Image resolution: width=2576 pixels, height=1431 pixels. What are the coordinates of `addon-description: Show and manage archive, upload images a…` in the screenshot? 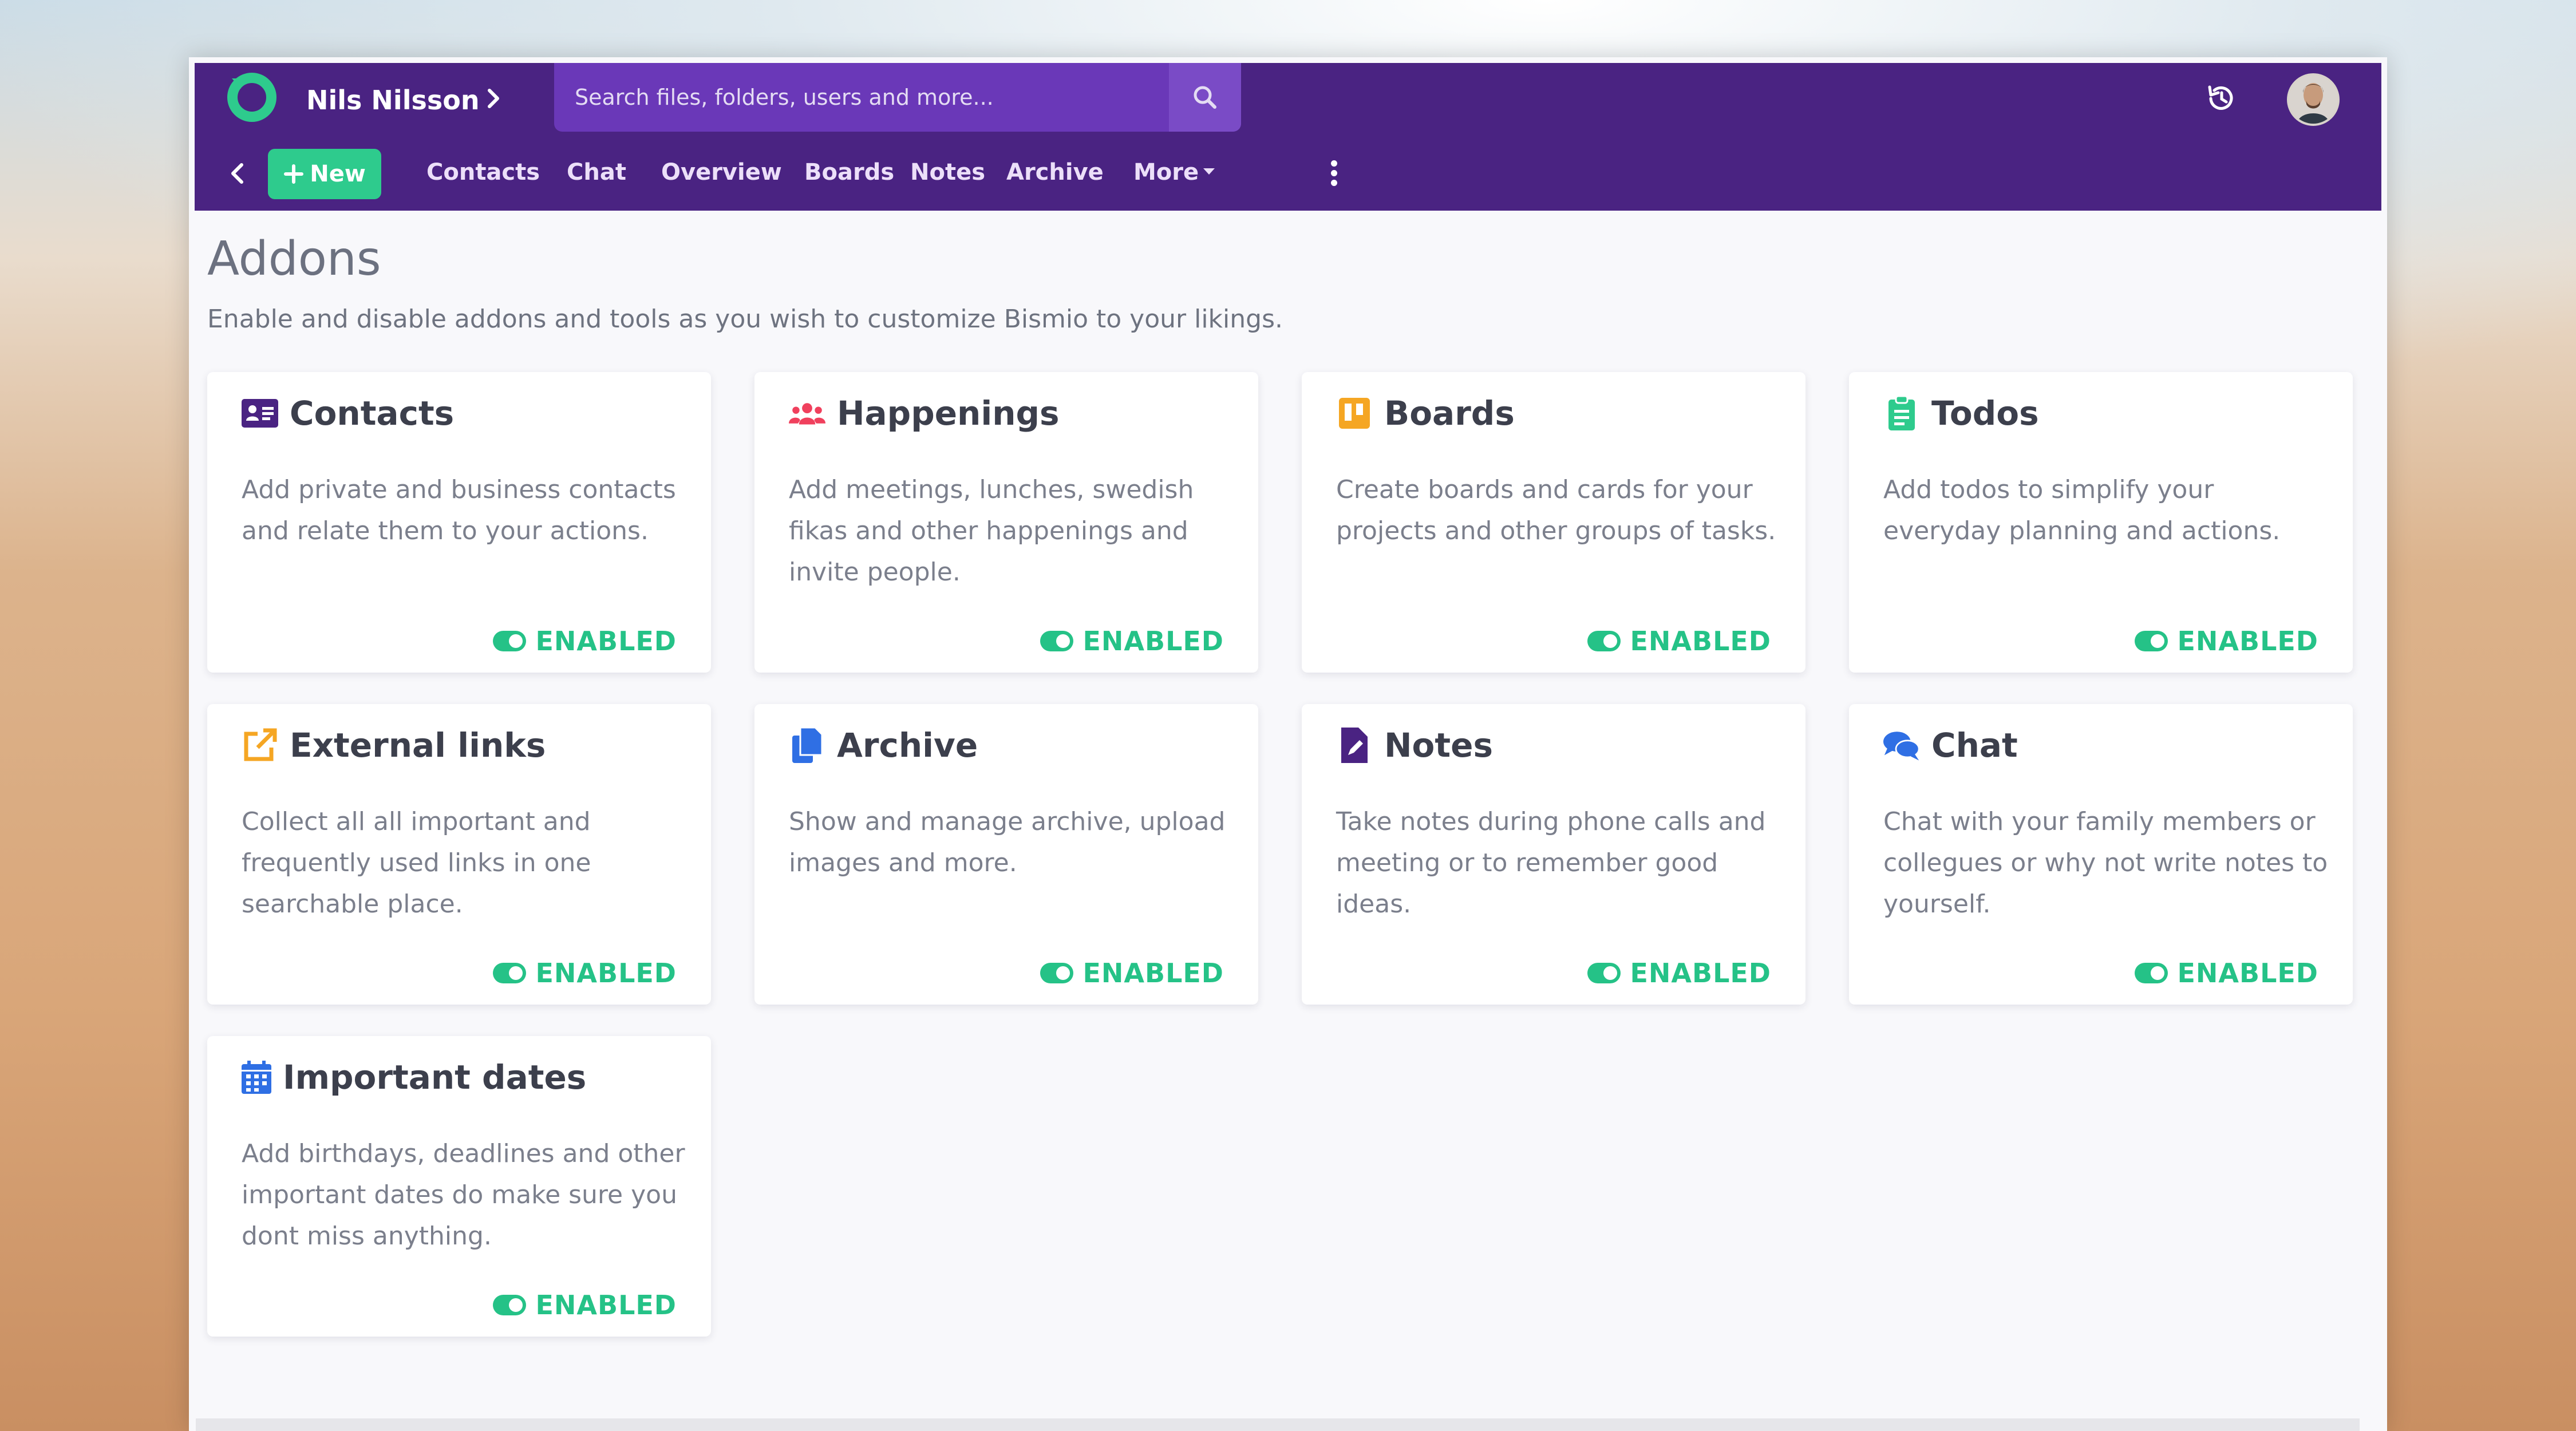 It's located at (1007, 842).